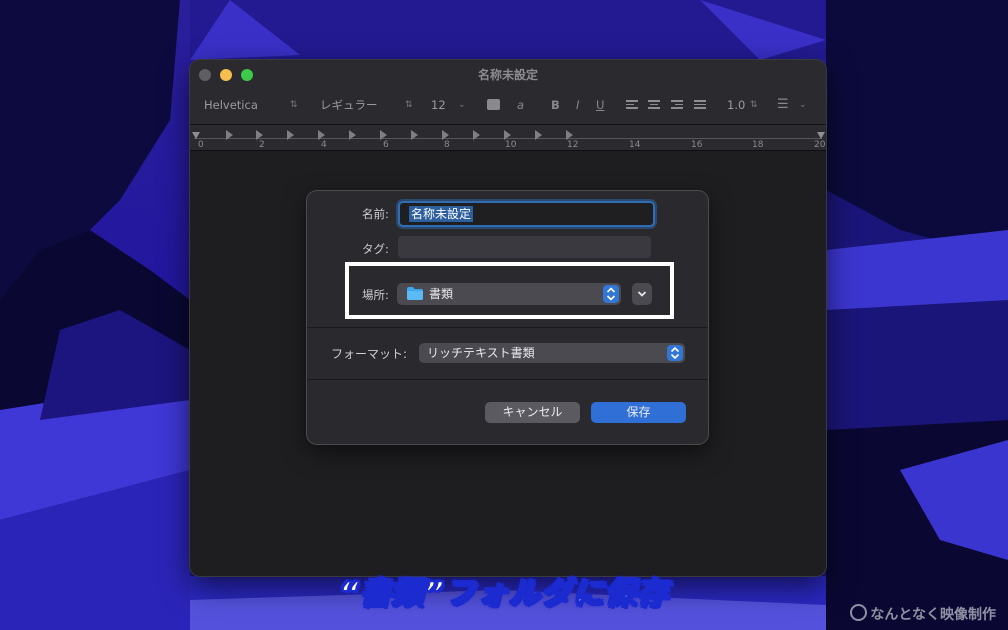 The image size is (1008, 630). Describe the element at coordinates (803, 105) in the screenshot. I see `list-chevron-icon: ⌄` at that location.